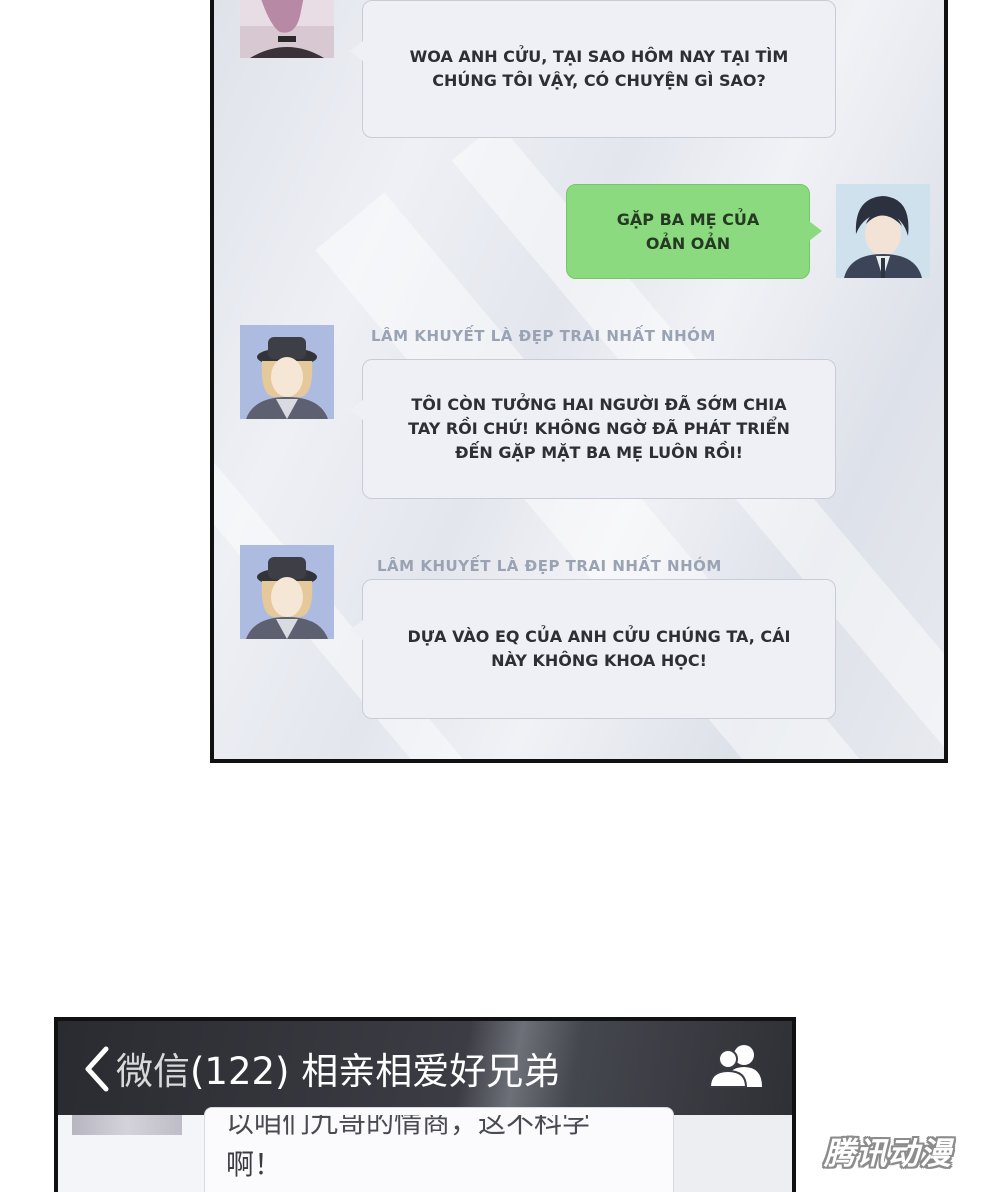  What do you see at coordinates (737, 1065) in the screenshot?
I see `group-members-icon` at bounding box center [737, 1065].